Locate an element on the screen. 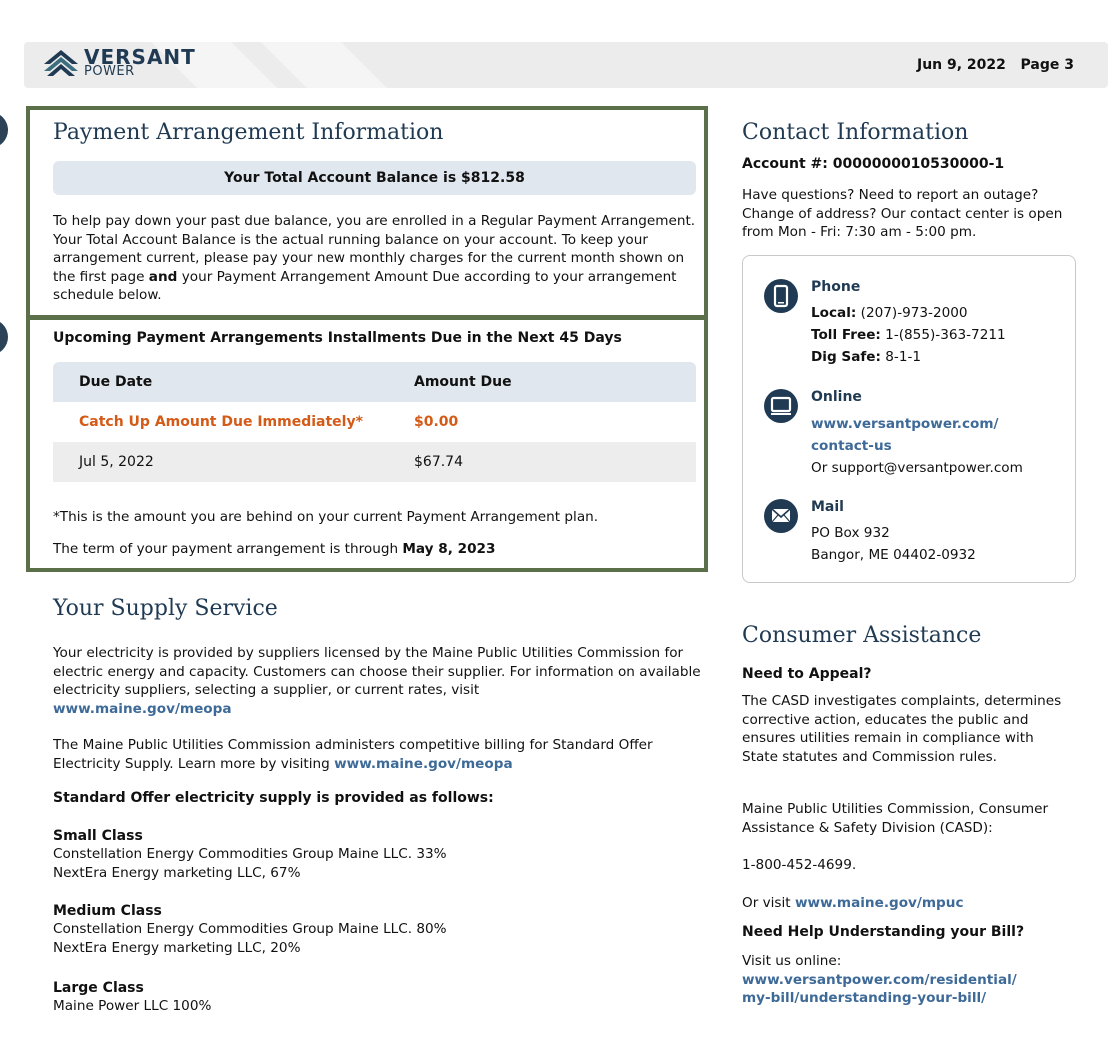 This screenshot has width=1112, height=1055. online-heading: Online is located at coordinates (836, 397).